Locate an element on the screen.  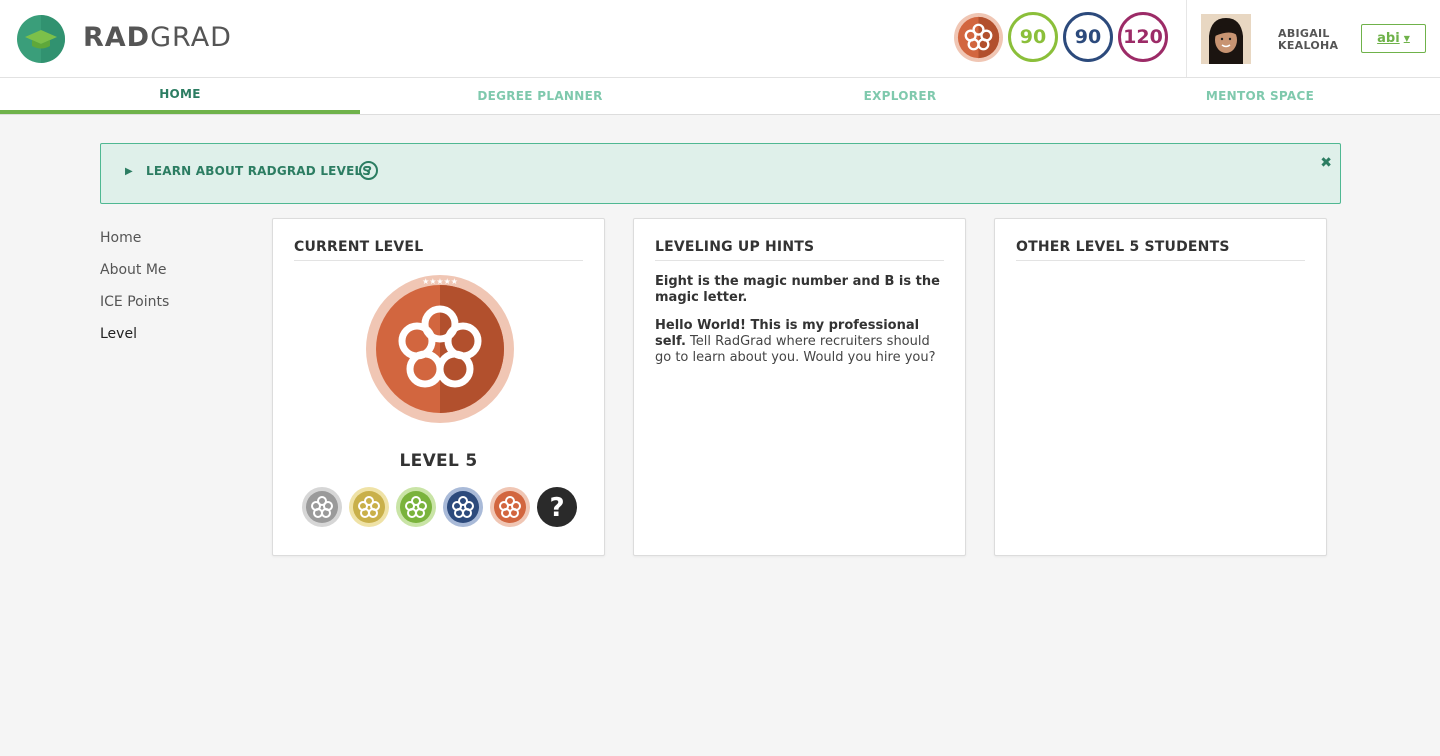
unknown-level-badge-icon: ? is located at coordinates (557, 507).